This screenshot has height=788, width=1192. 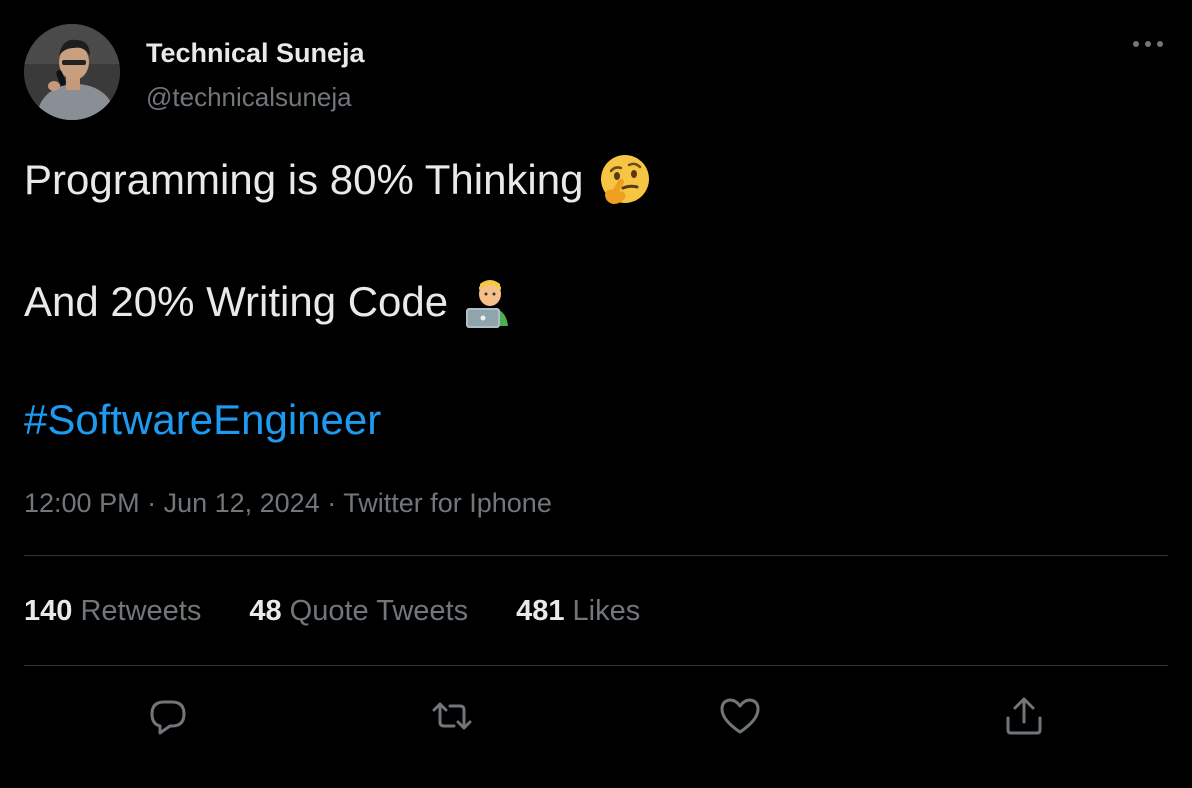 I want to click on tweet-text-line: Programming is 80% Thinking, so click(x=338, y=180).